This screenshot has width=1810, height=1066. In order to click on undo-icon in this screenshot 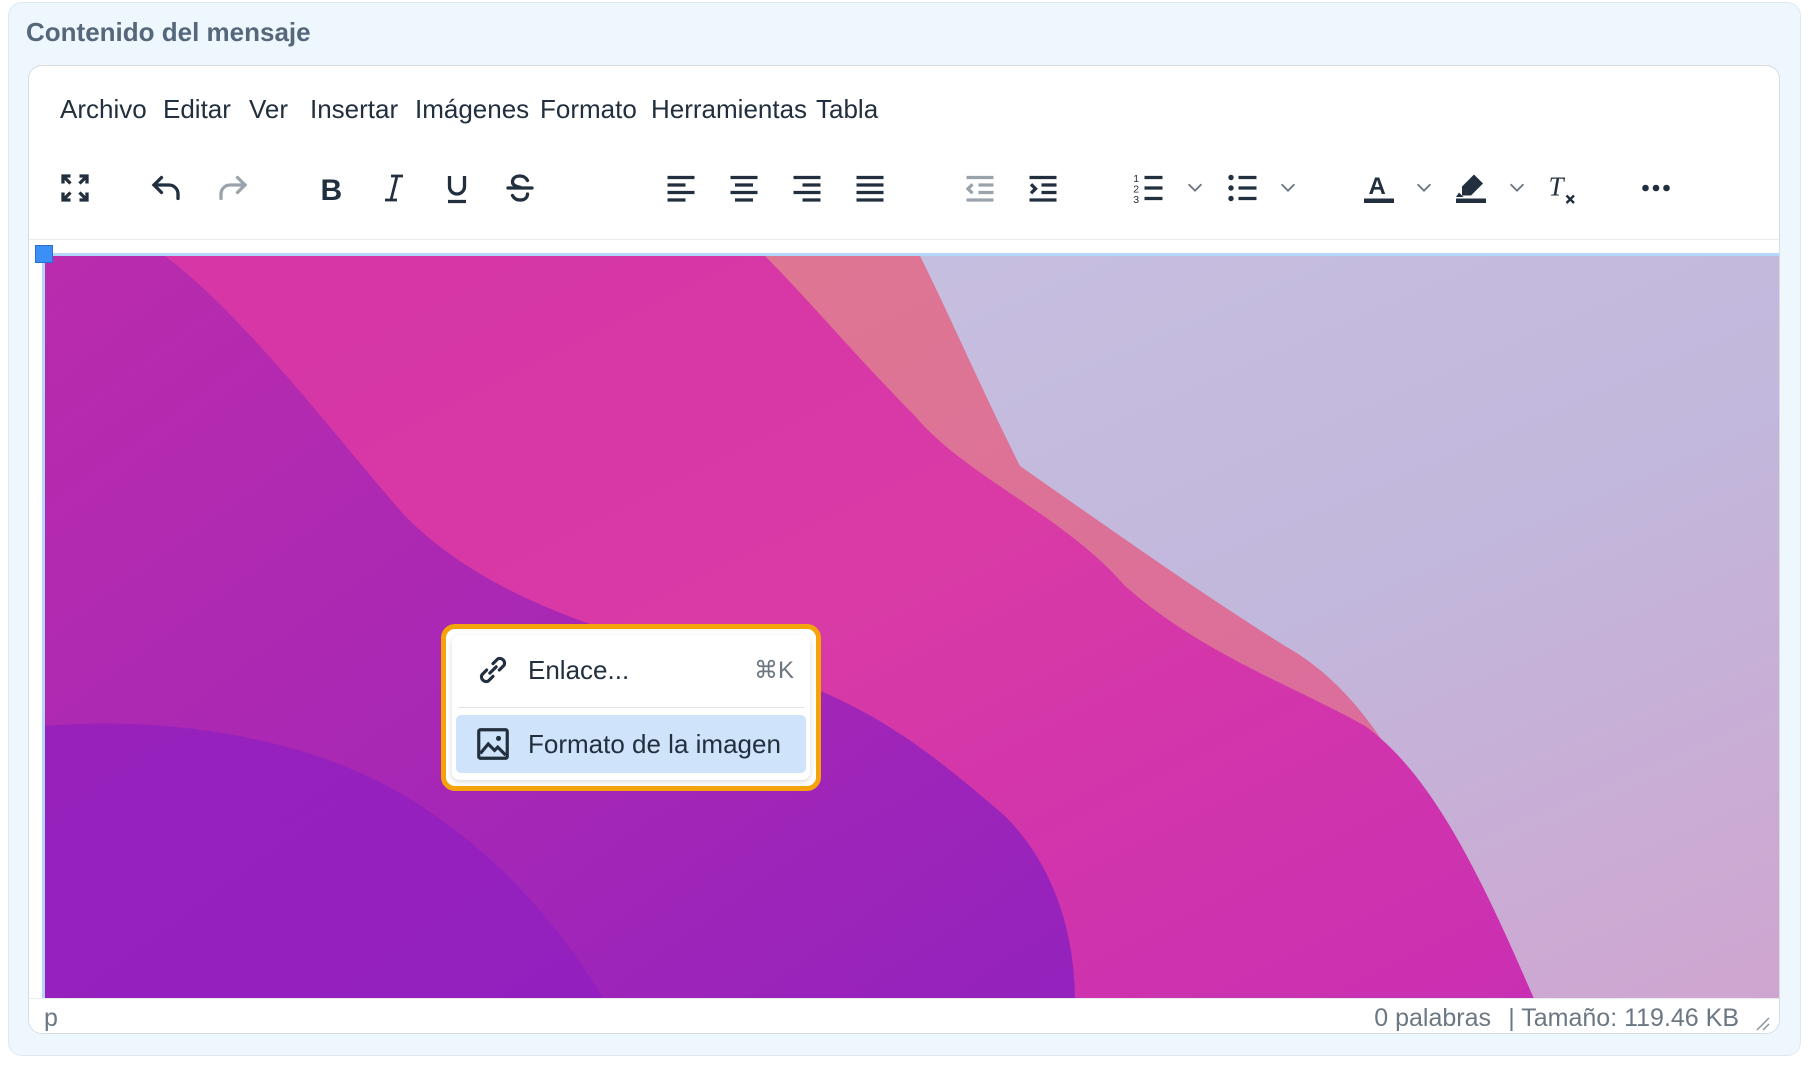, I will do `click(165, 188)`.